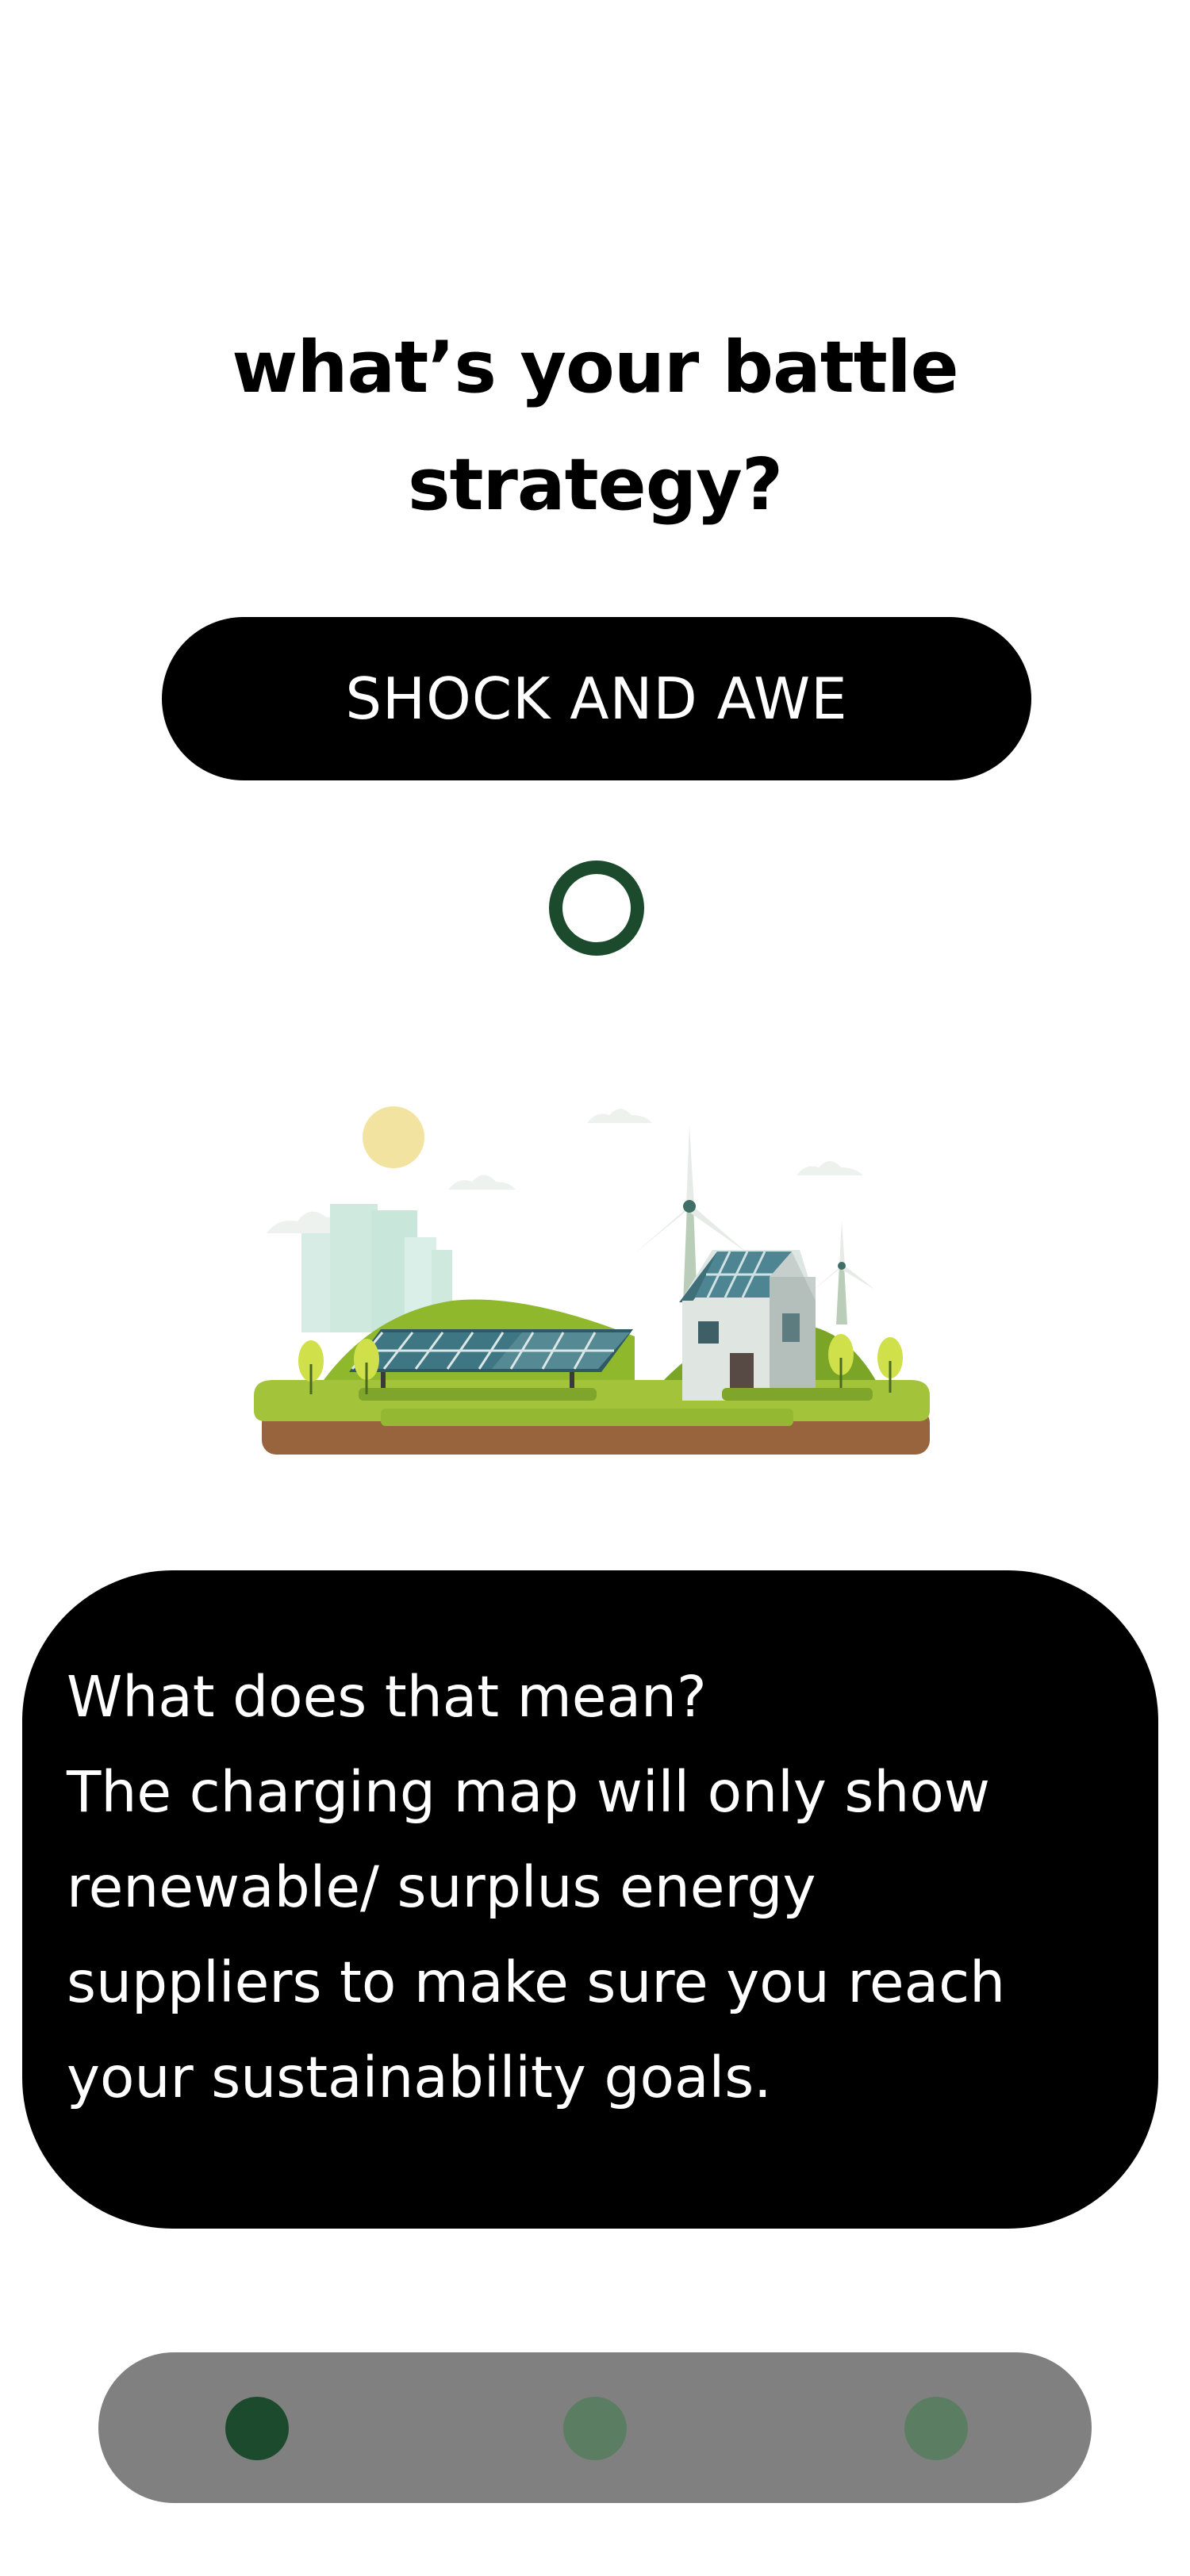  What do you see at coordinates (442, 1887) in the screenshot?
I see `explanation-line: renewable/ surplus energy` at bounding box center [442, 1887].